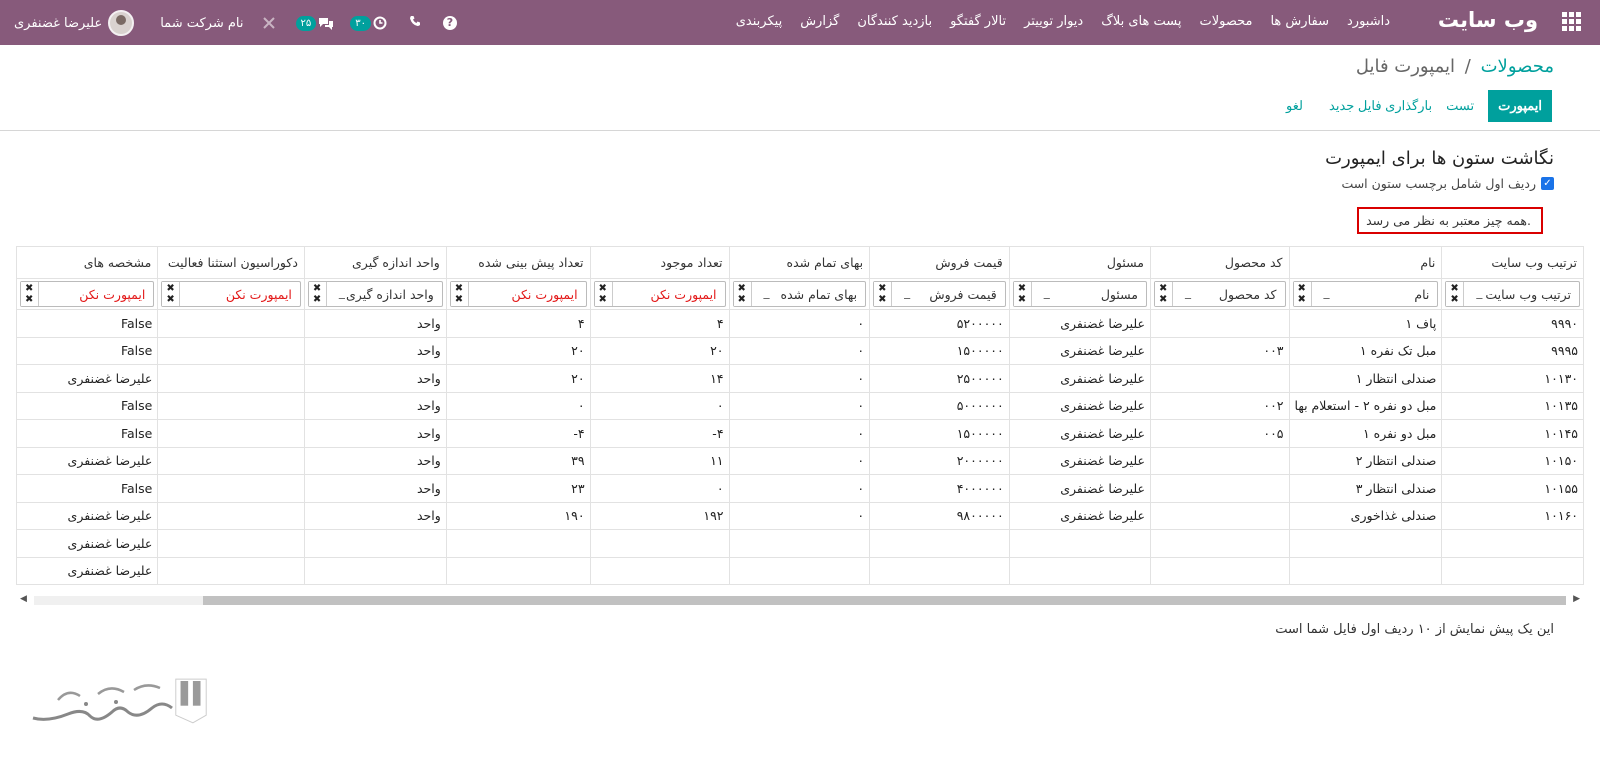 Image resolution: width=1600 pixels, height=767 pixels. Describe the element at coordinates (518, 323) in the screenshot. I see `table-cell: ۴` at that location.